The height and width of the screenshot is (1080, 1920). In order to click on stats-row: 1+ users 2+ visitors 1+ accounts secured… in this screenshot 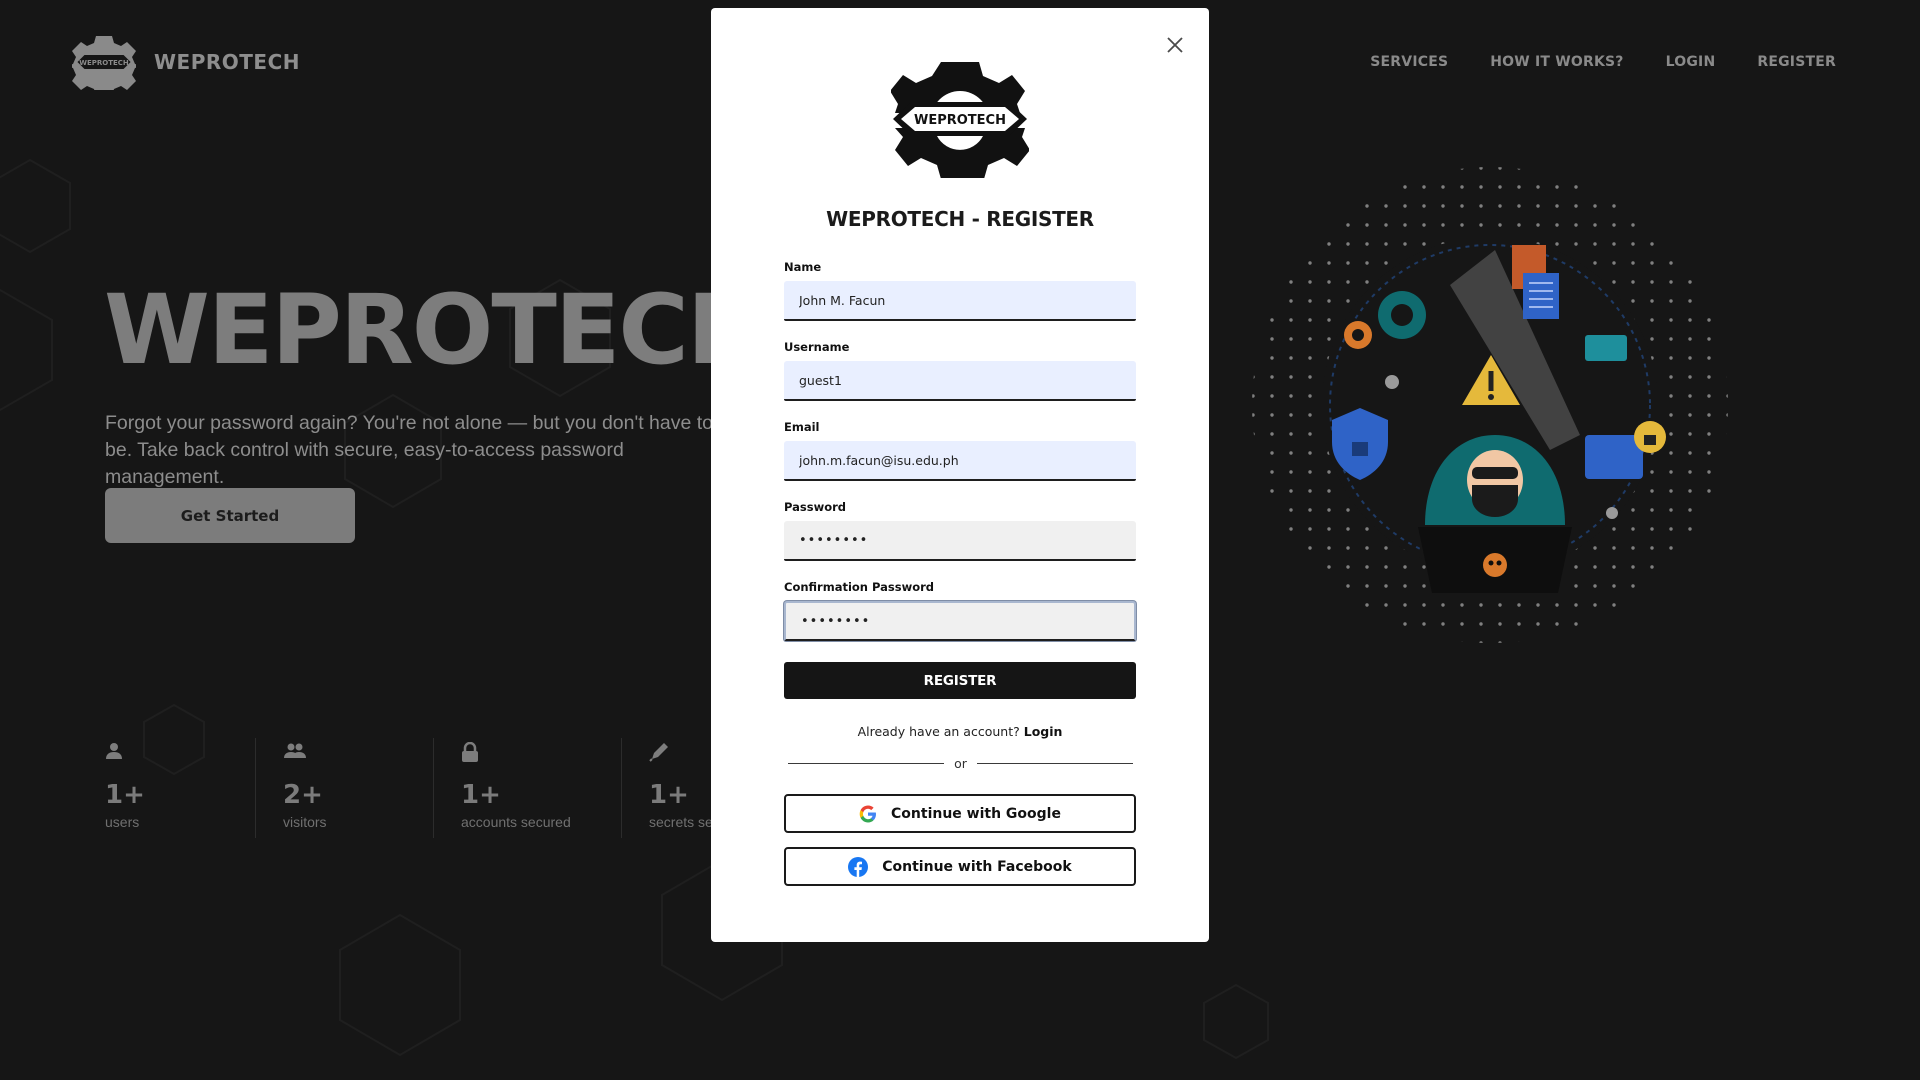, I will do `click(423, 788)`.